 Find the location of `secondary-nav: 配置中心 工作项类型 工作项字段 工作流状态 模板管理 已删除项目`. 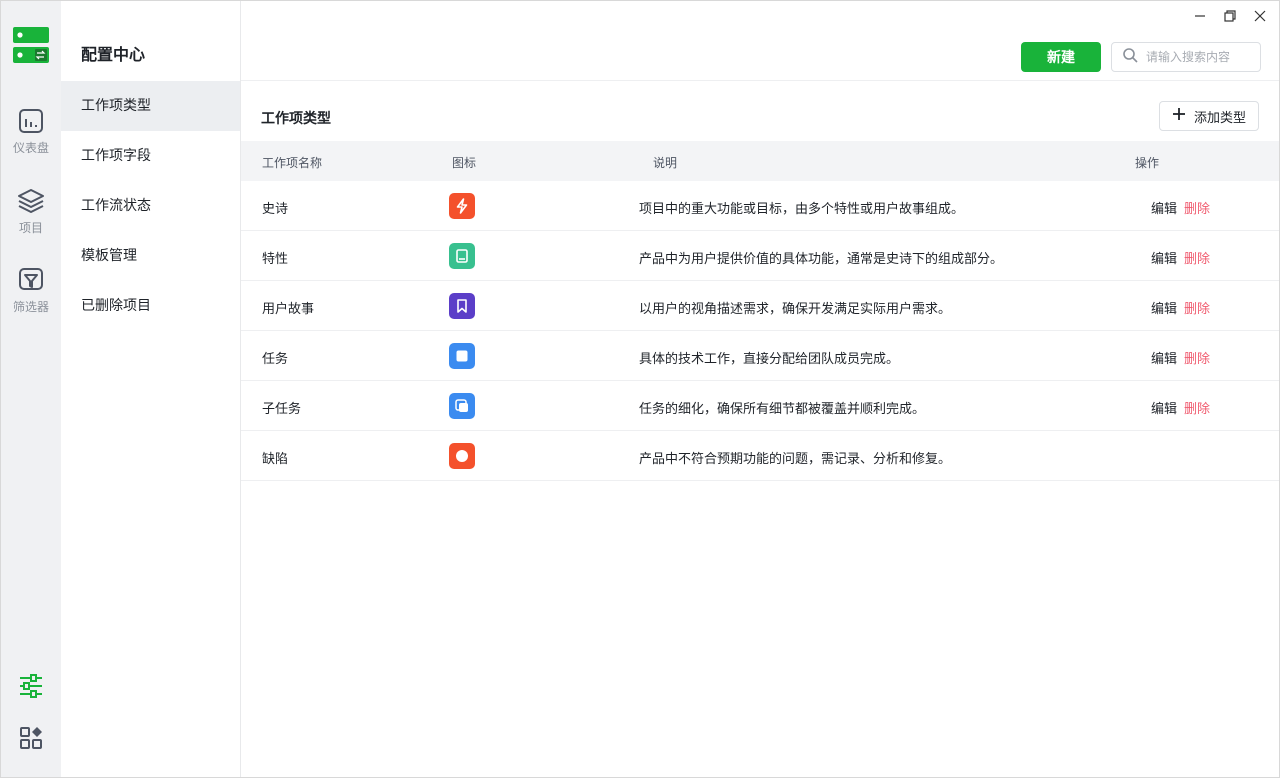

secondary-nav: 配置中心 工作项类型 工作项字段 工作流状态 模板管理 已删除项目 is located at coordinates (151, 389).